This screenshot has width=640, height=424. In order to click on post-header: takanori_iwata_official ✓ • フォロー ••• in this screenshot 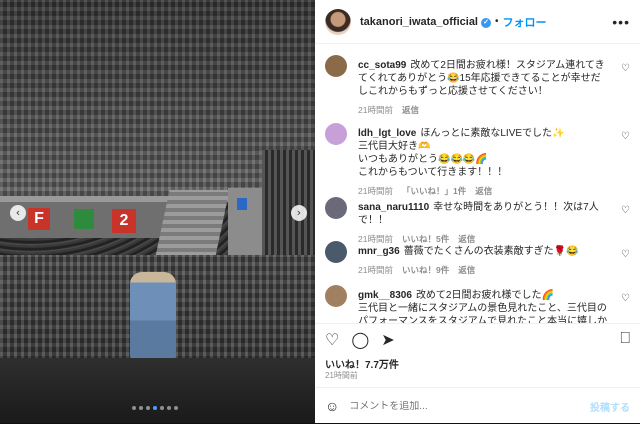, I will do `click(477, 22)`.